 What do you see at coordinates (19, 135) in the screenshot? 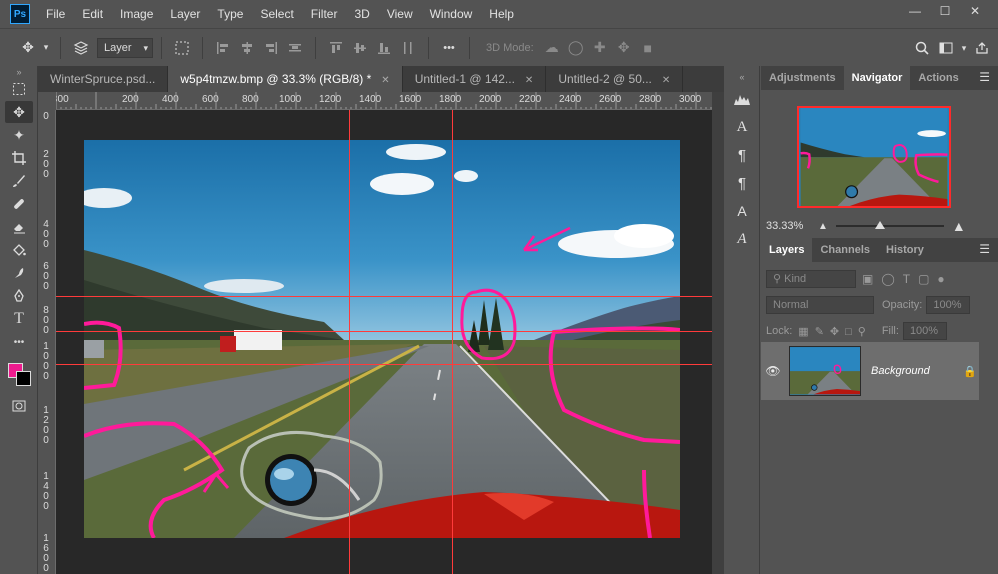
I see `magic-wand-tool-icon: ✦` at bounding box center [19, 135].